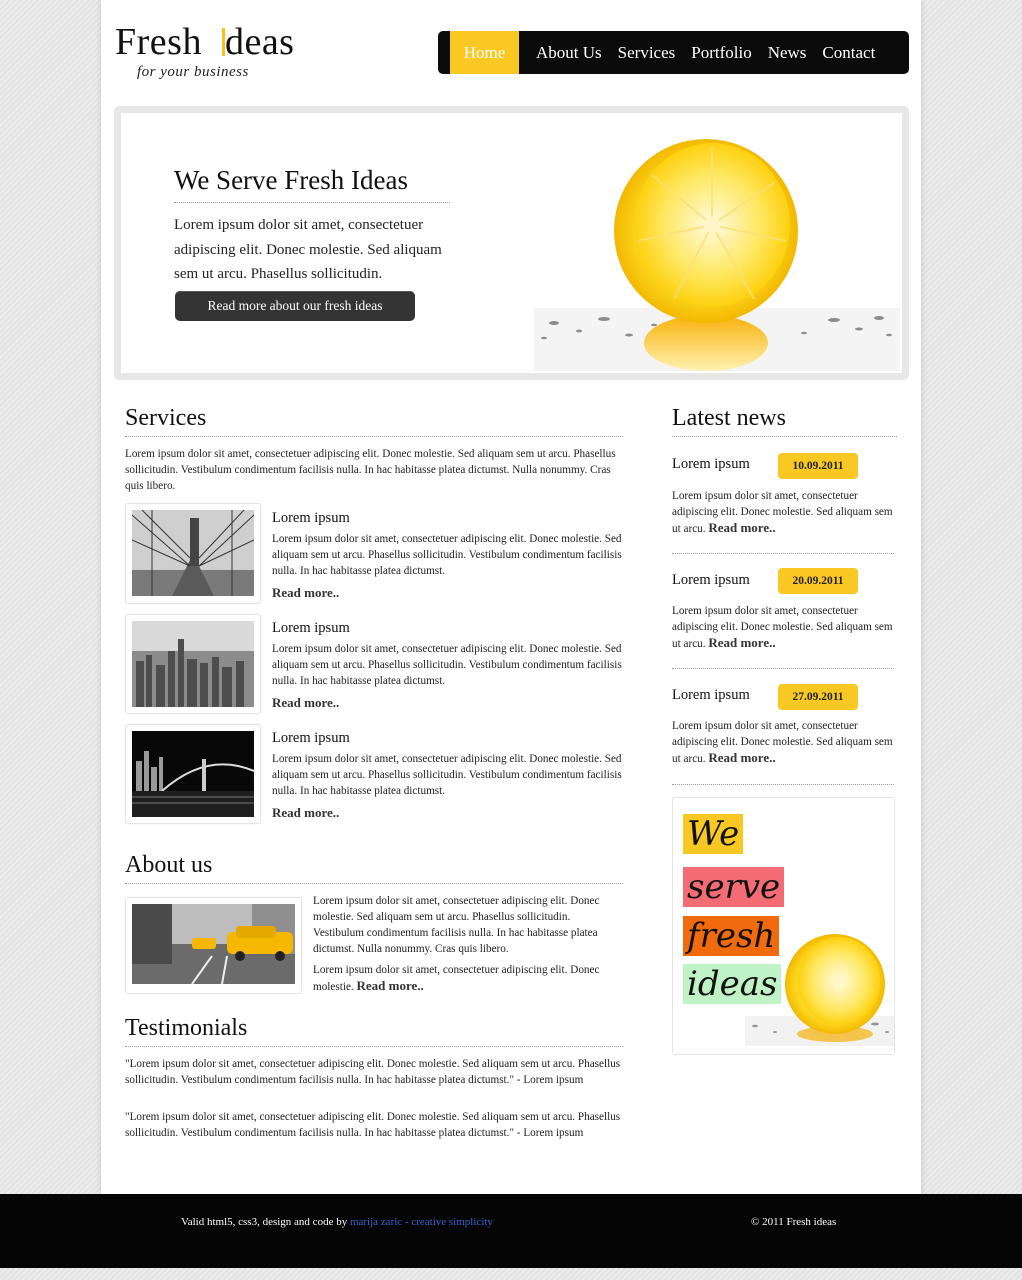 Image resolution: width=1022 pixels, height=1280 pixels. What do you see at coordinates (305, 813) in the screenshot?
I see `service-3-read-more: Read more..` at bounding box center [305, 813].